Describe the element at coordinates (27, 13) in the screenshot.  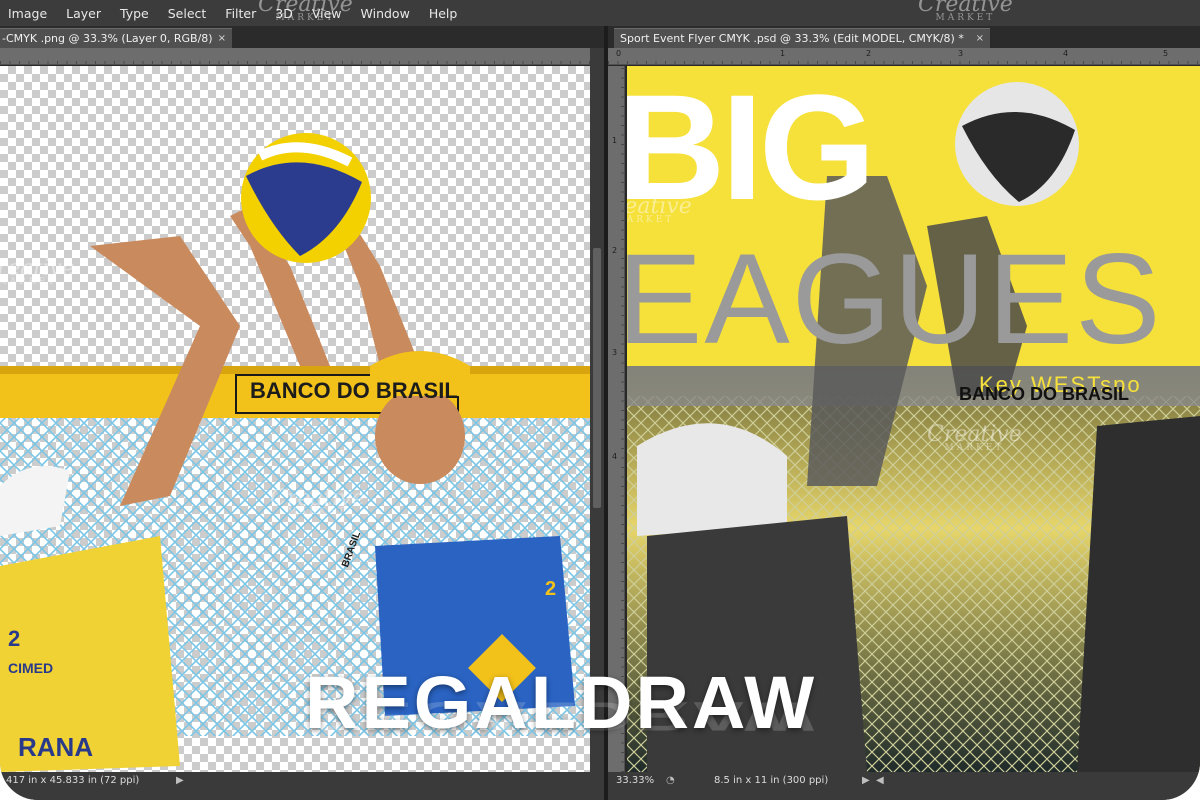
I see `menu-image: Image` at that location.